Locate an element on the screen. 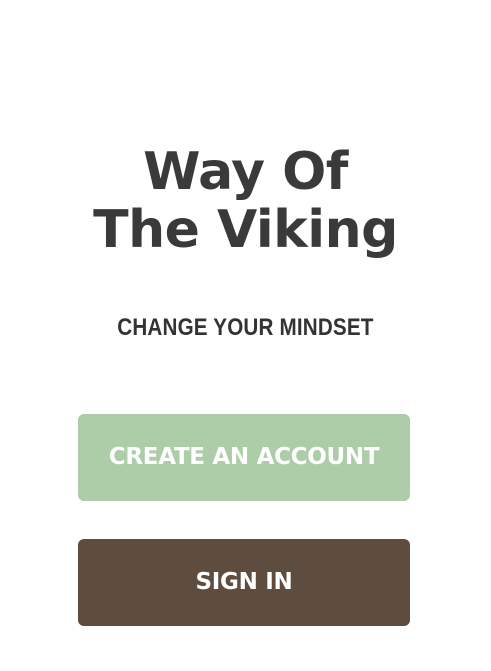 This screenshot has height=671, width=491. tagline: CHANGE YOUR MINDSET is located at coordinates (245, 327).